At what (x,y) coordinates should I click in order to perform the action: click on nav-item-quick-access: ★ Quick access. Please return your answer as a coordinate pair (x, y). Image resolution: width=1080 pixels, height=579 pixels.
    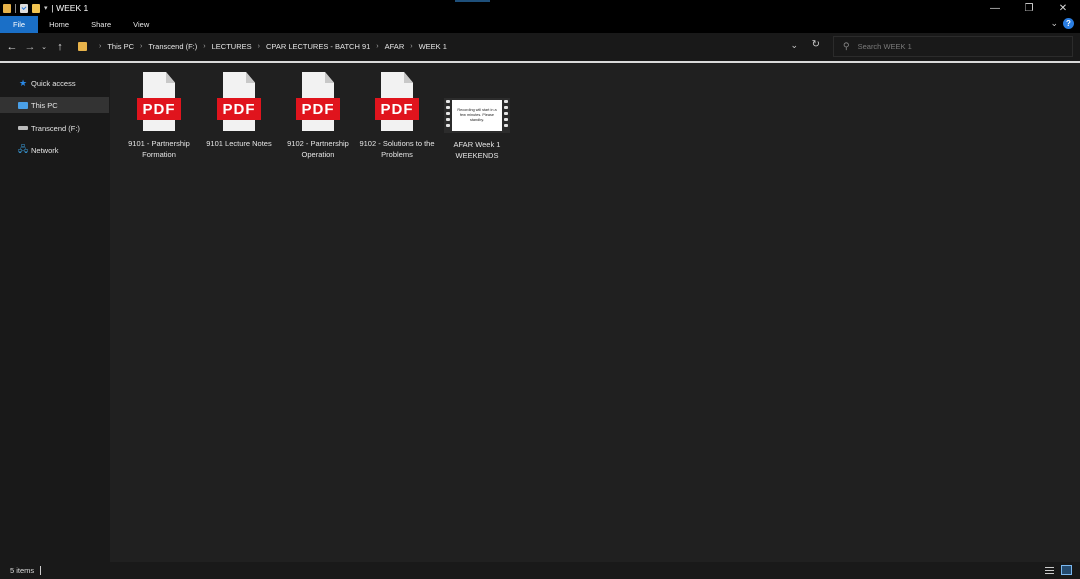
    Looking at the image, I should click on (54, 83).